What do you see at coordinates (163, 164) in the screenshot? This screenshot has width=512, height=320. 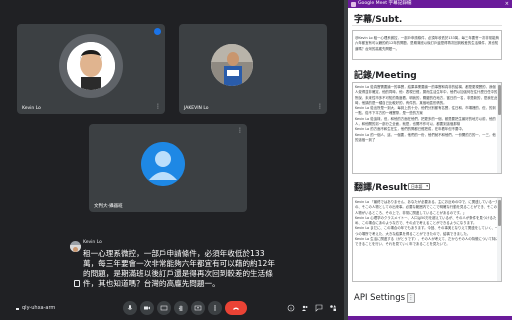 I see `default-avatar` at bounding box center [163, 164].